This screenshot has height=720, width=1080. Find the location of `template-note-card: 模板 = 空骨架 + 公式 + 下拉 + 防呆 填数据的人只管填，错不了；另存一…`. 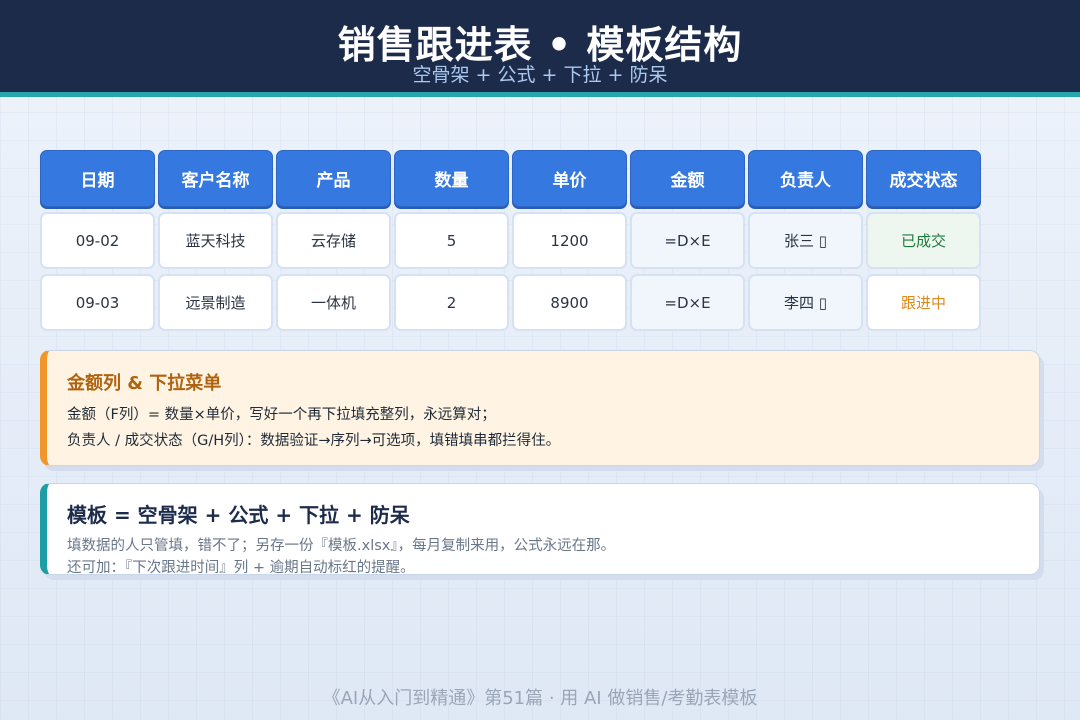

template-note-card: 模板 = 空骨架 + 公式 + 下拉 + 防呆 填数据的人只管填，错不了；另存一… is located at coordinates (540, 529).